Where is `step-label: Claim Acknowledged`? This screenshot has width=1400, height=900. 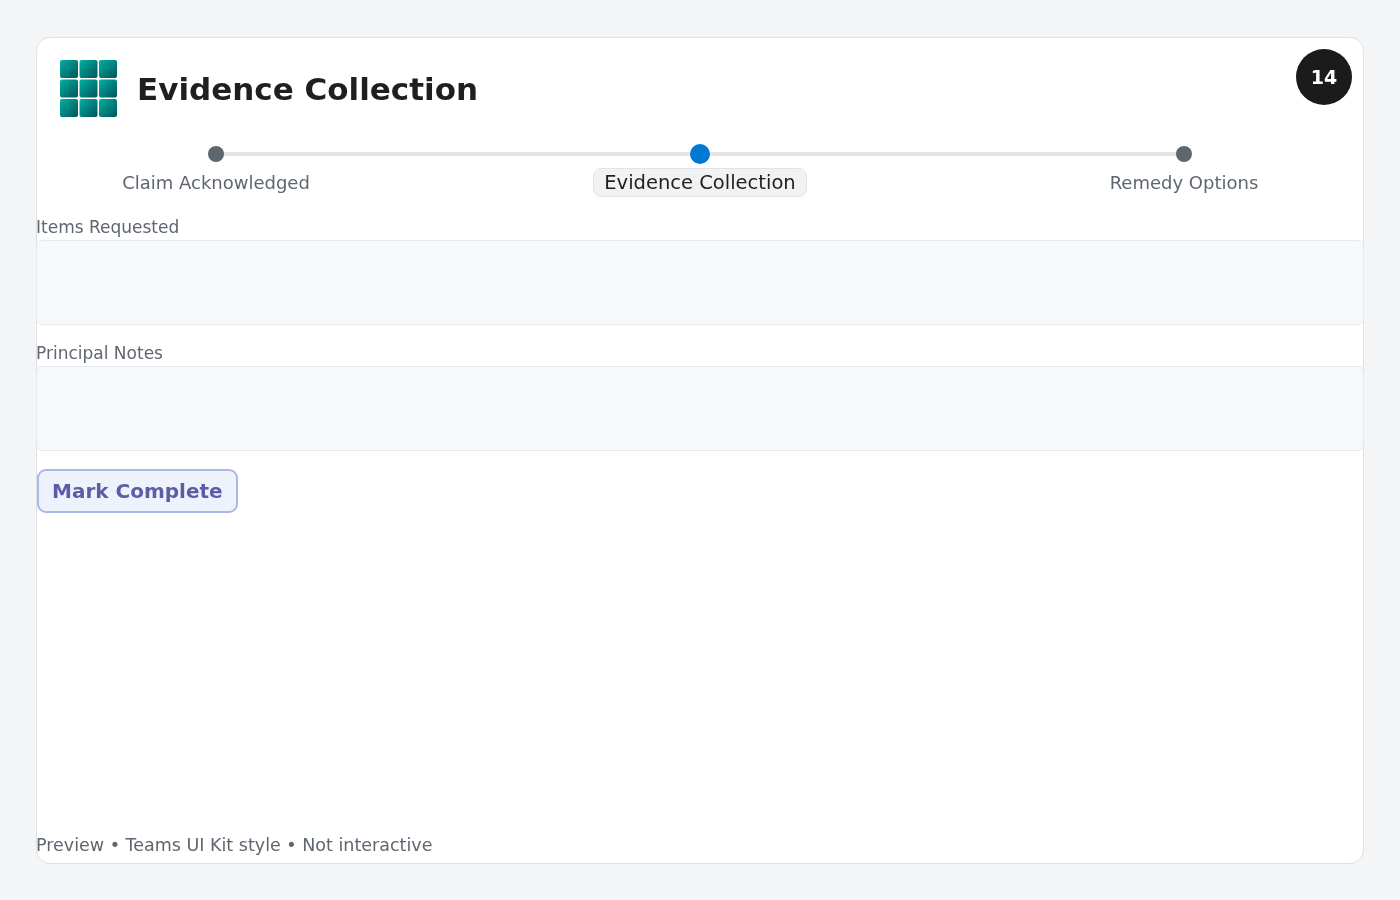 step-label: Claim Acknowledged is located at coordinates (216, 182).